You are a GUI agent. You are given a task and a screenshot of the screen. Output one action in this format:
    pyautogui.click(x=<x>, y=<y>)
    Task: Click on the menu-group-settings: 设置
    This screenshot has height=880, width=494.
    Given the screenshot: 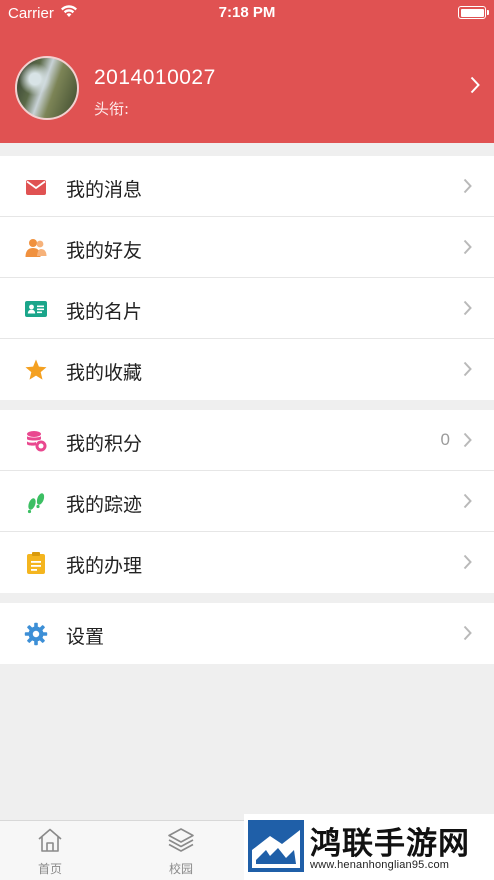 What is the action you would take?
    pyautogui.click(x=247, y=633)
    